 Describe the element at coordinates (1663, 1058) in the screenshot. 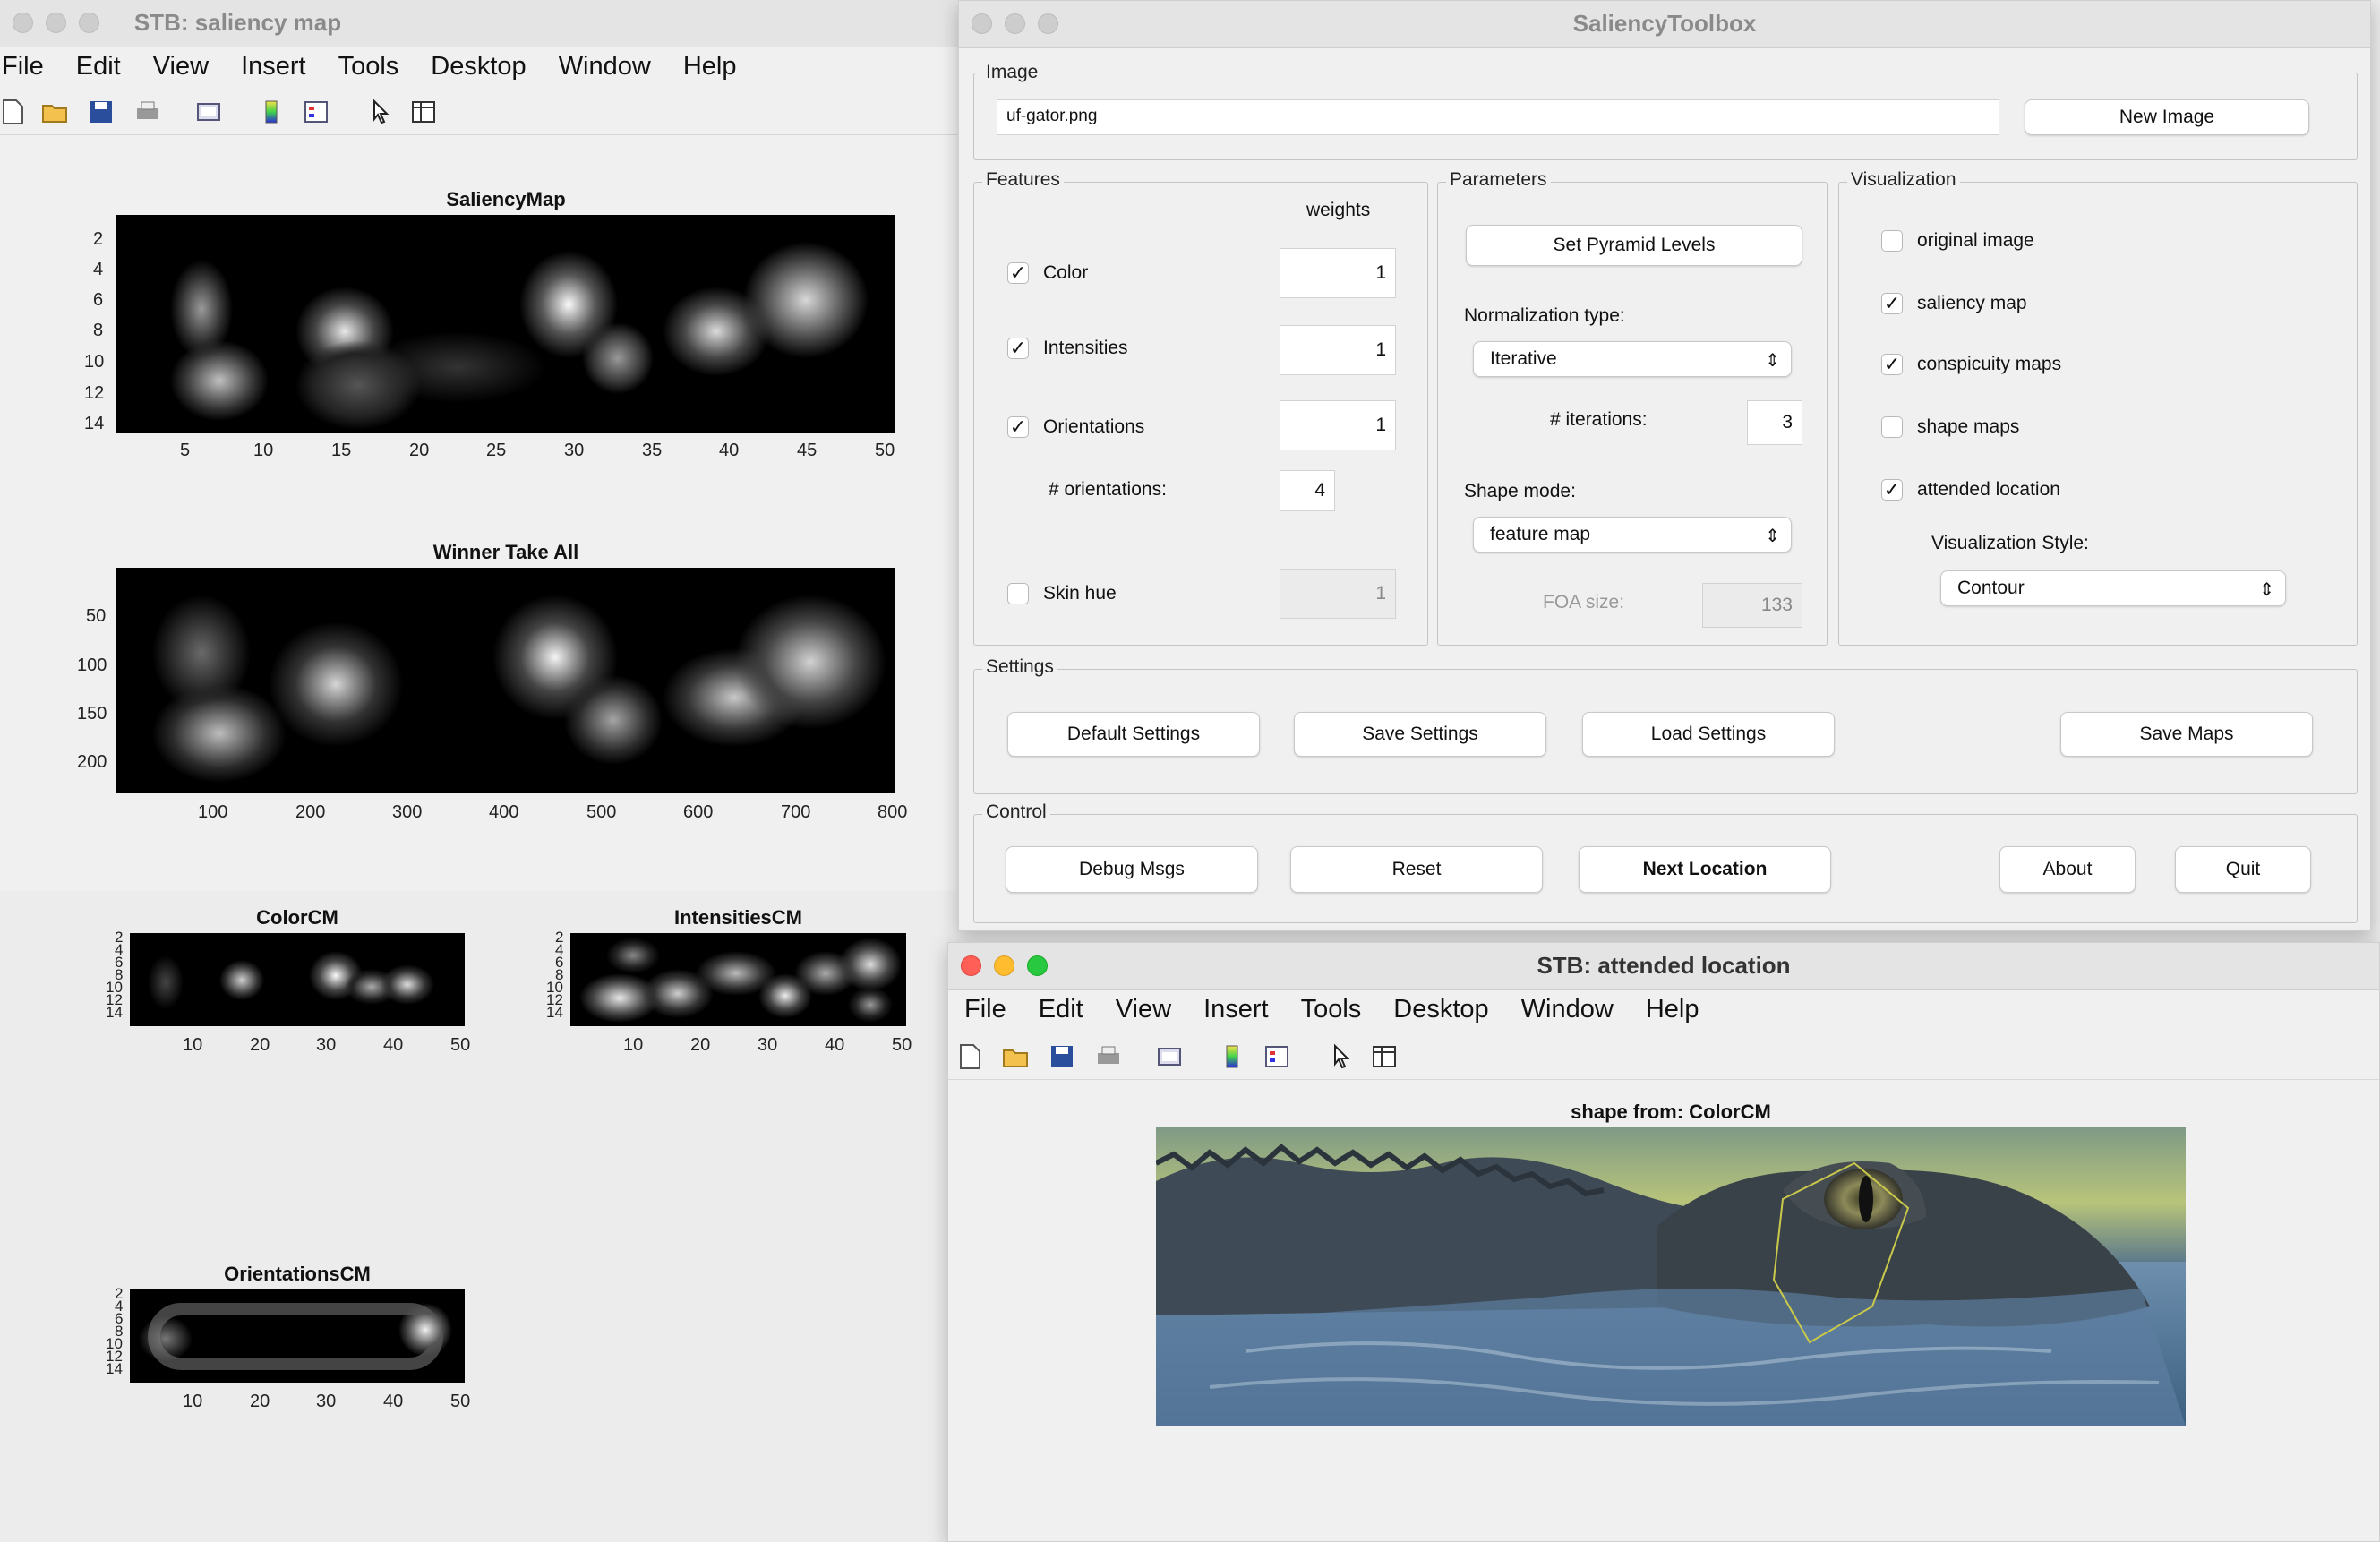

I see `figure-toolbar` at that location.